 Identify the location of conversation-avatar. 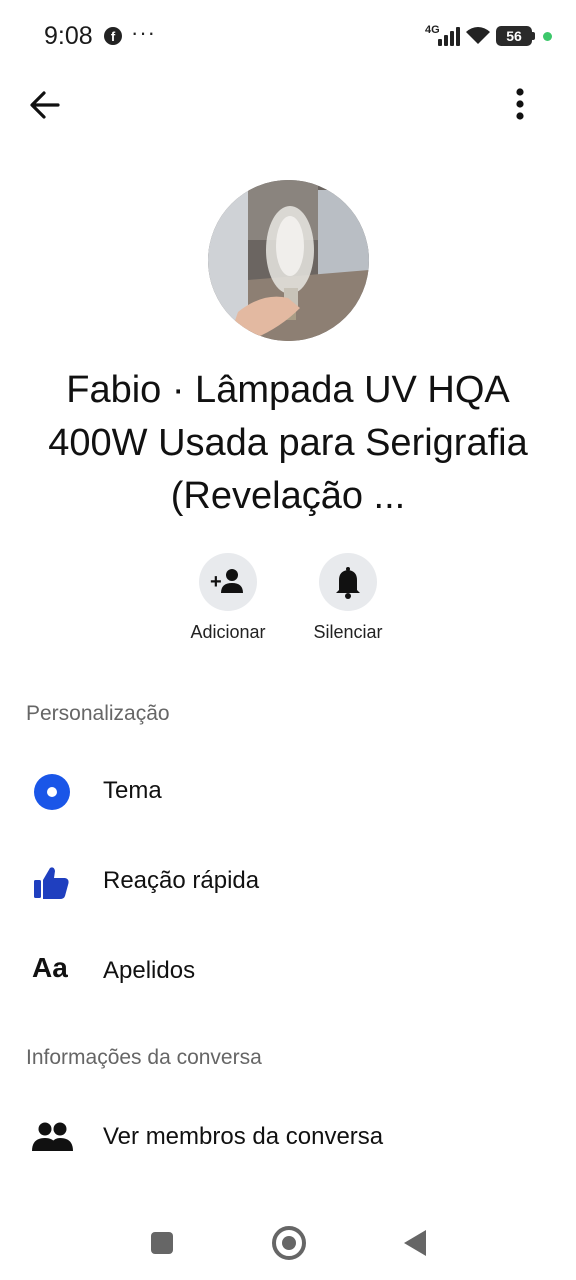
(288, 260).